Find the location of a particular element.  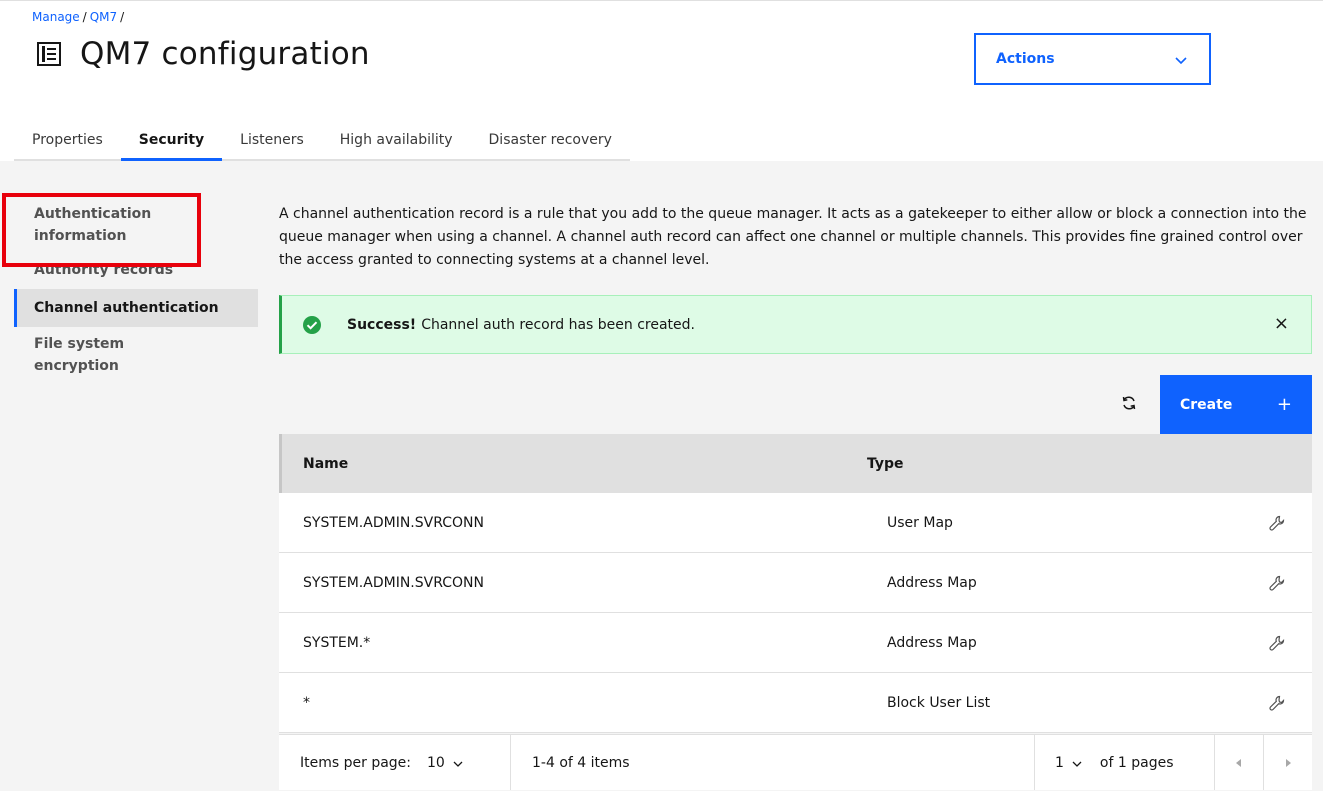

caret-left-icon is located at coordinates (1239, 763).